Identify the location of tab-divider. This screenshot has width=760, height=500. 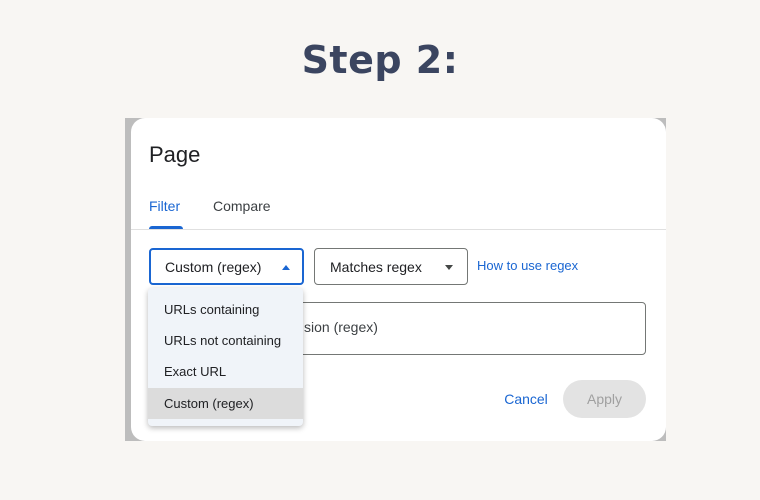
(398, 229).